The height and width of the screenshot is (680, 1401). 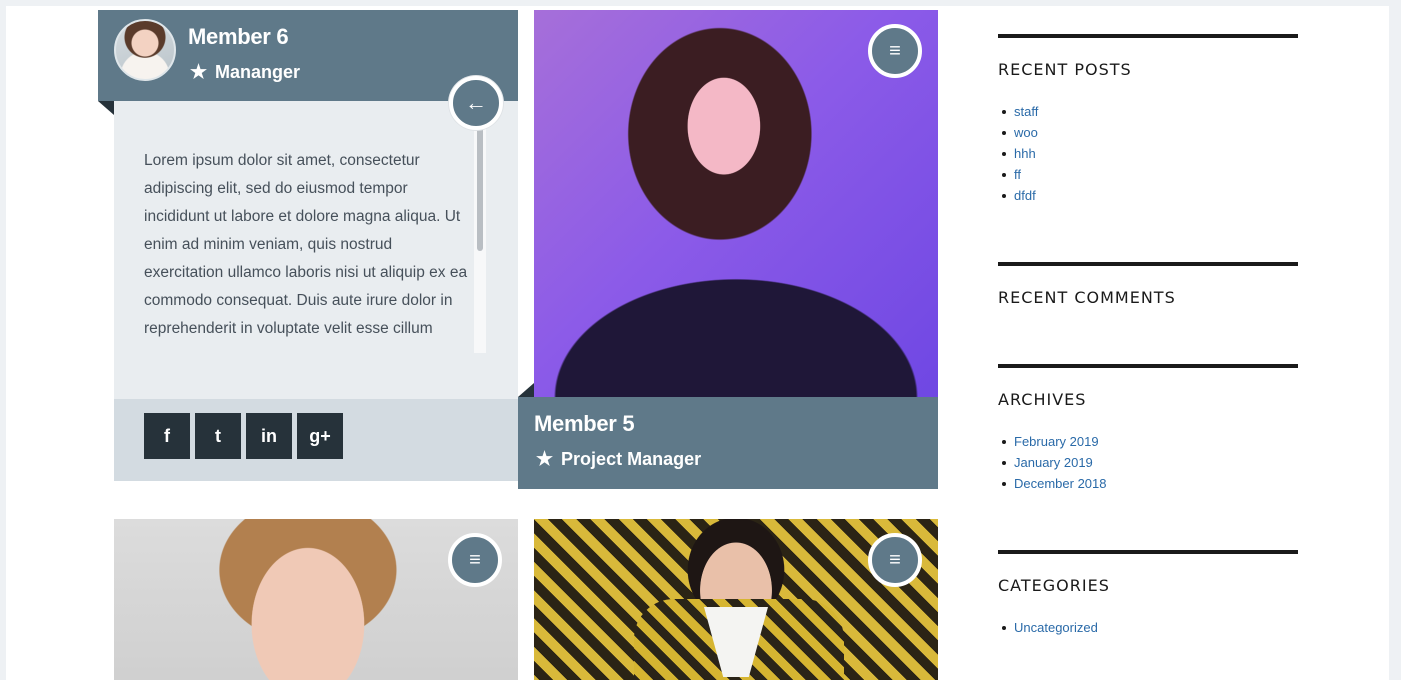 I want to click on twitter-icon: t, so click(x=218, y=435).